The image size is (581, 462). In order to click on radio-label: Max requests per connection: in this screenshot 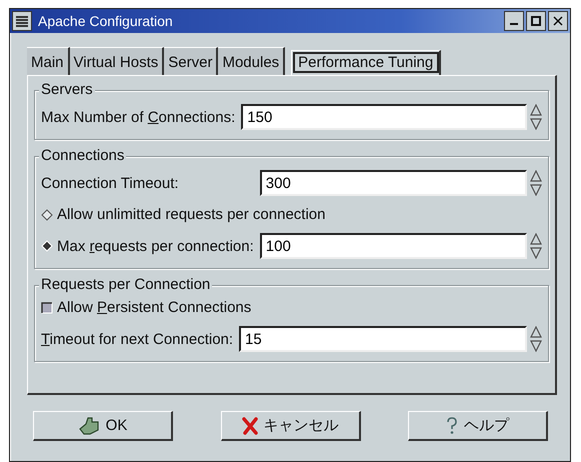, I will do `click(155, 246)`.